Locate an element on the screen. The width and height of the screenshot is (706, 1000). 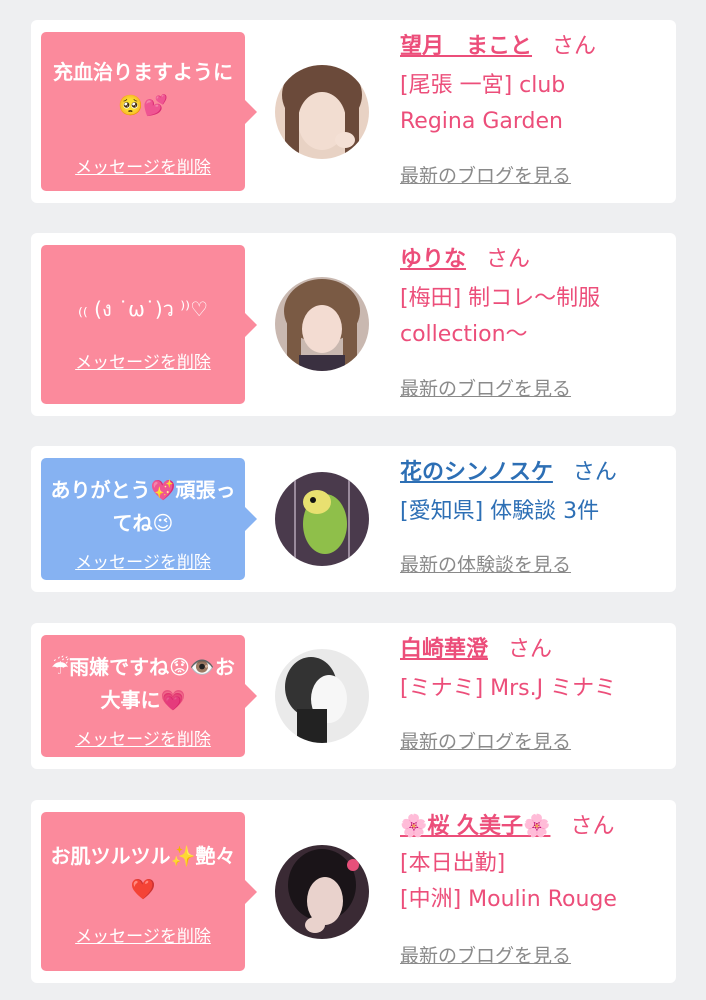
profile-name-link: 花のシンノスケ is located at coordinates (476, 472).